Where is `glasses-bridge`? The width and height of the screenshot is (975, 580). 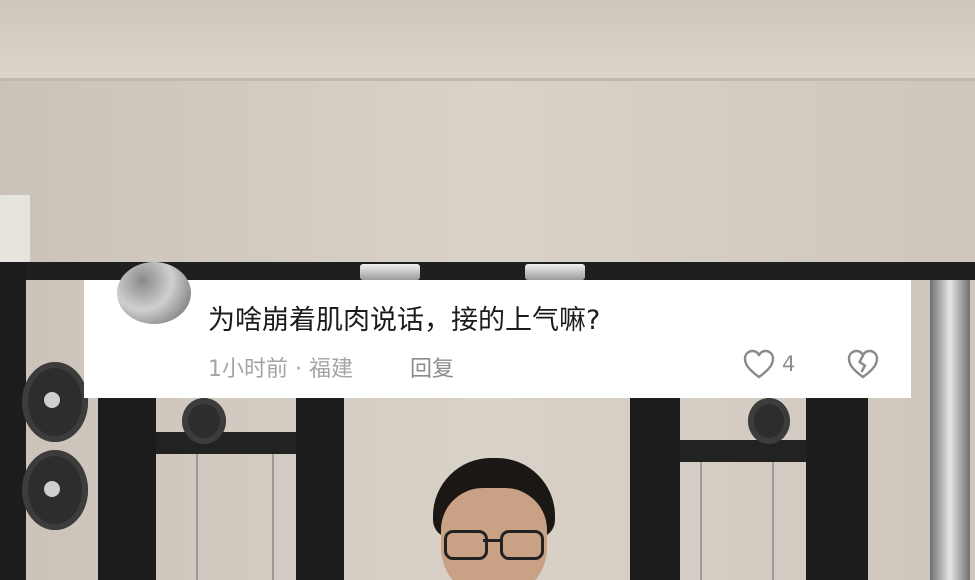
glasses-bridge is located at coordinates (492, 540).